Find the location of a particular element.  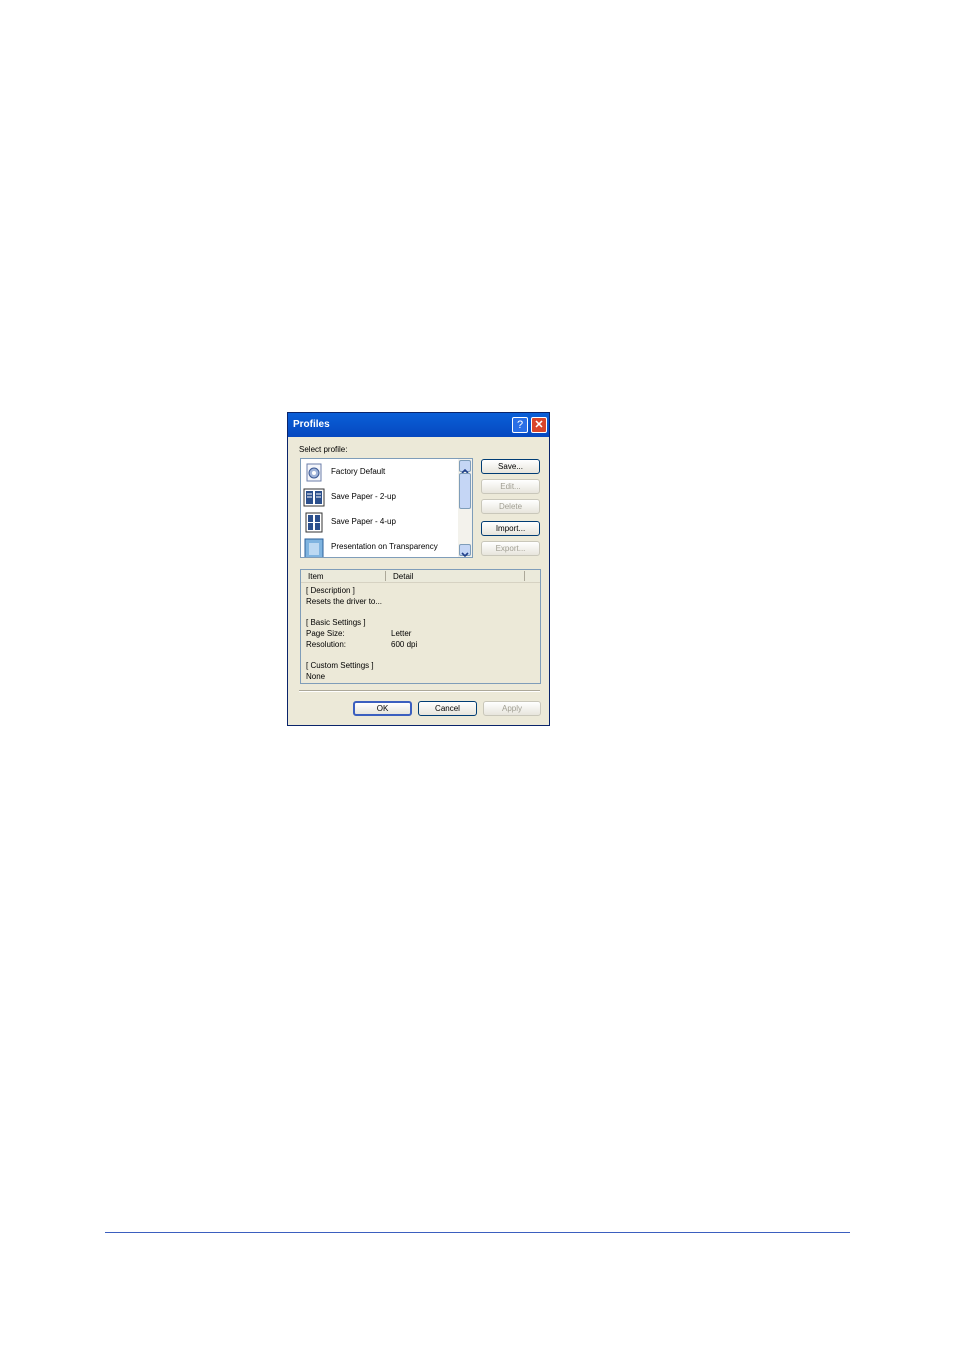

gear-document-icon is located at coordinates (314, 472).